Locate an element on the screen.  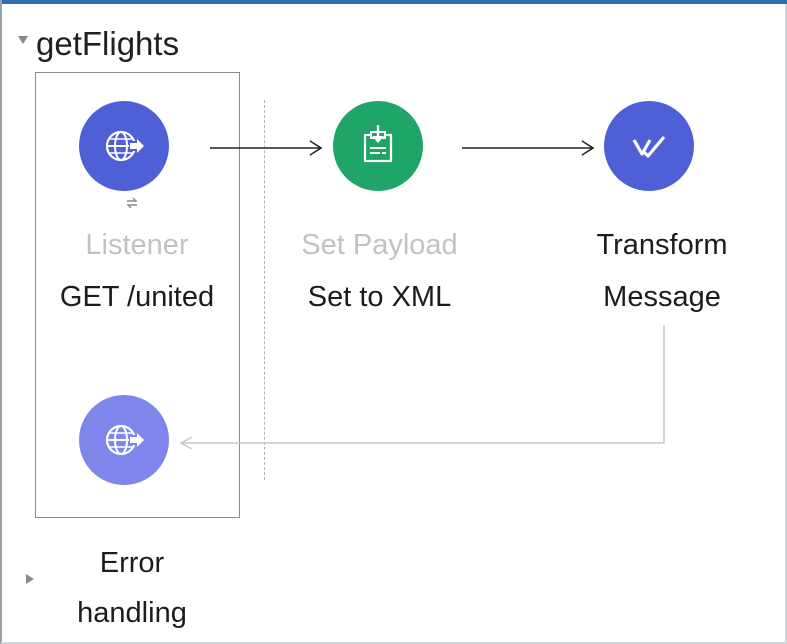
transform-title-line2: Message is located at coordinates (662, 297).